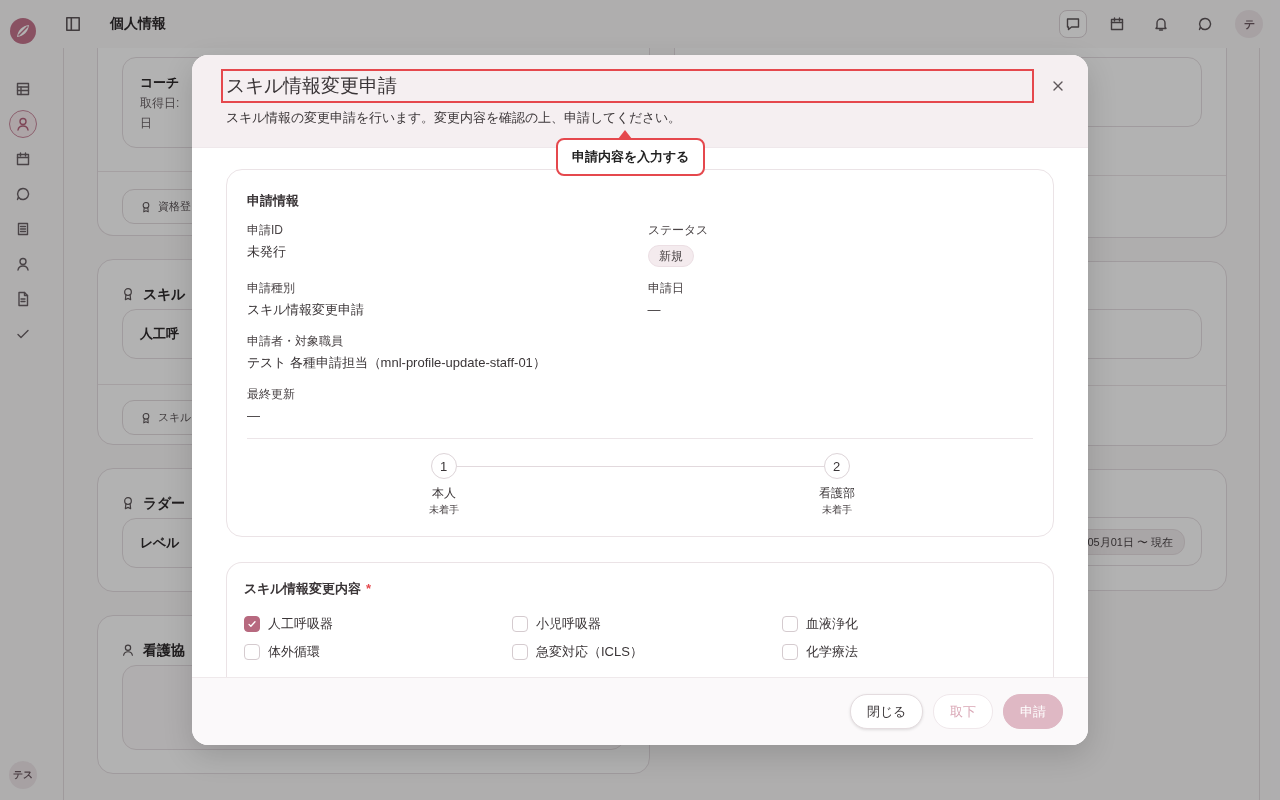  What do you see at coordinates (396, 363) in the screenshot?
I see `field-value: テスト 各種申請担当（mnl-profile-update-staff-01）` at bounding box center [396, 363].